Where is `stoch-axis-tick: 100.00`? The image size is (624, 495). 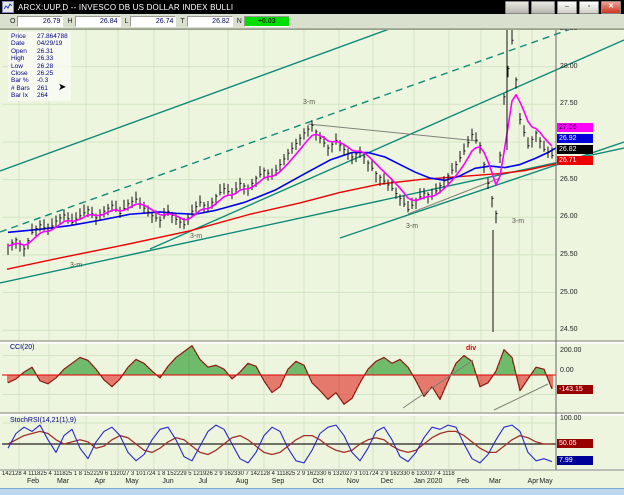 stoch-axis-tick: 100.00 is located at coordinates (571, 418).